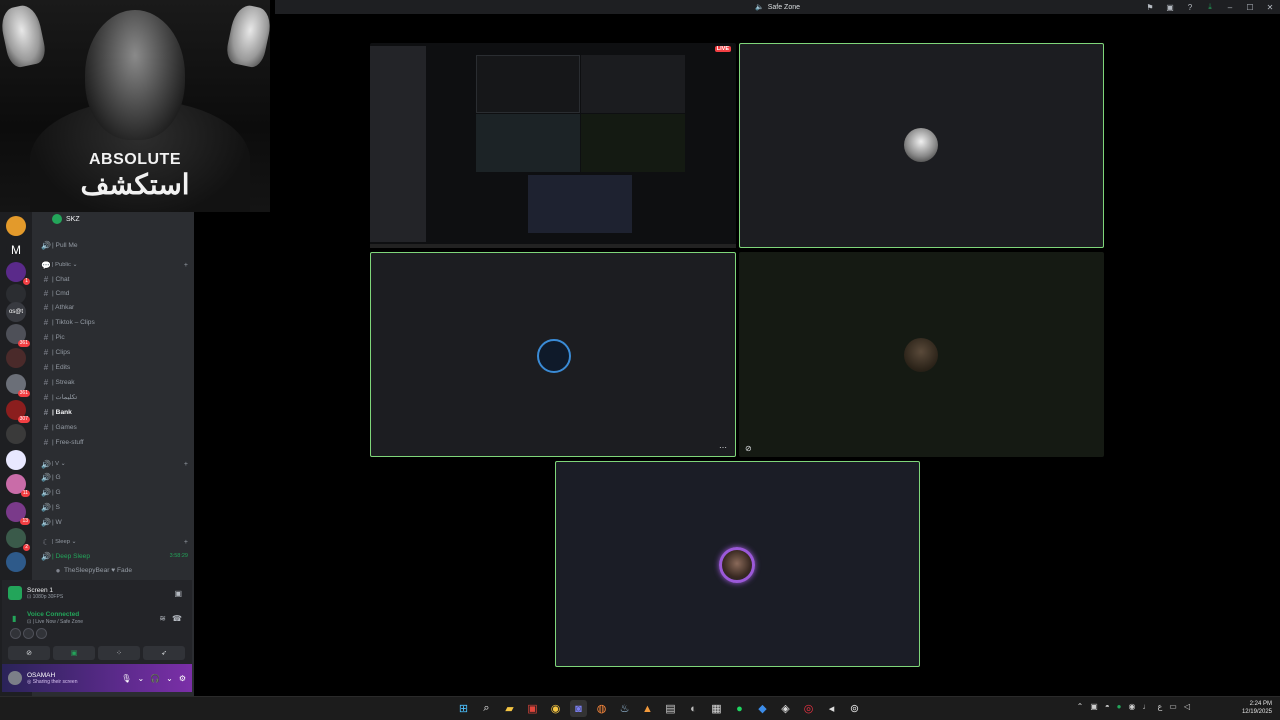  What do you see at coordinates (114, 293) in the screenshot?
I see `channel-item: # | Cmd` at bounding box center [114, 293].